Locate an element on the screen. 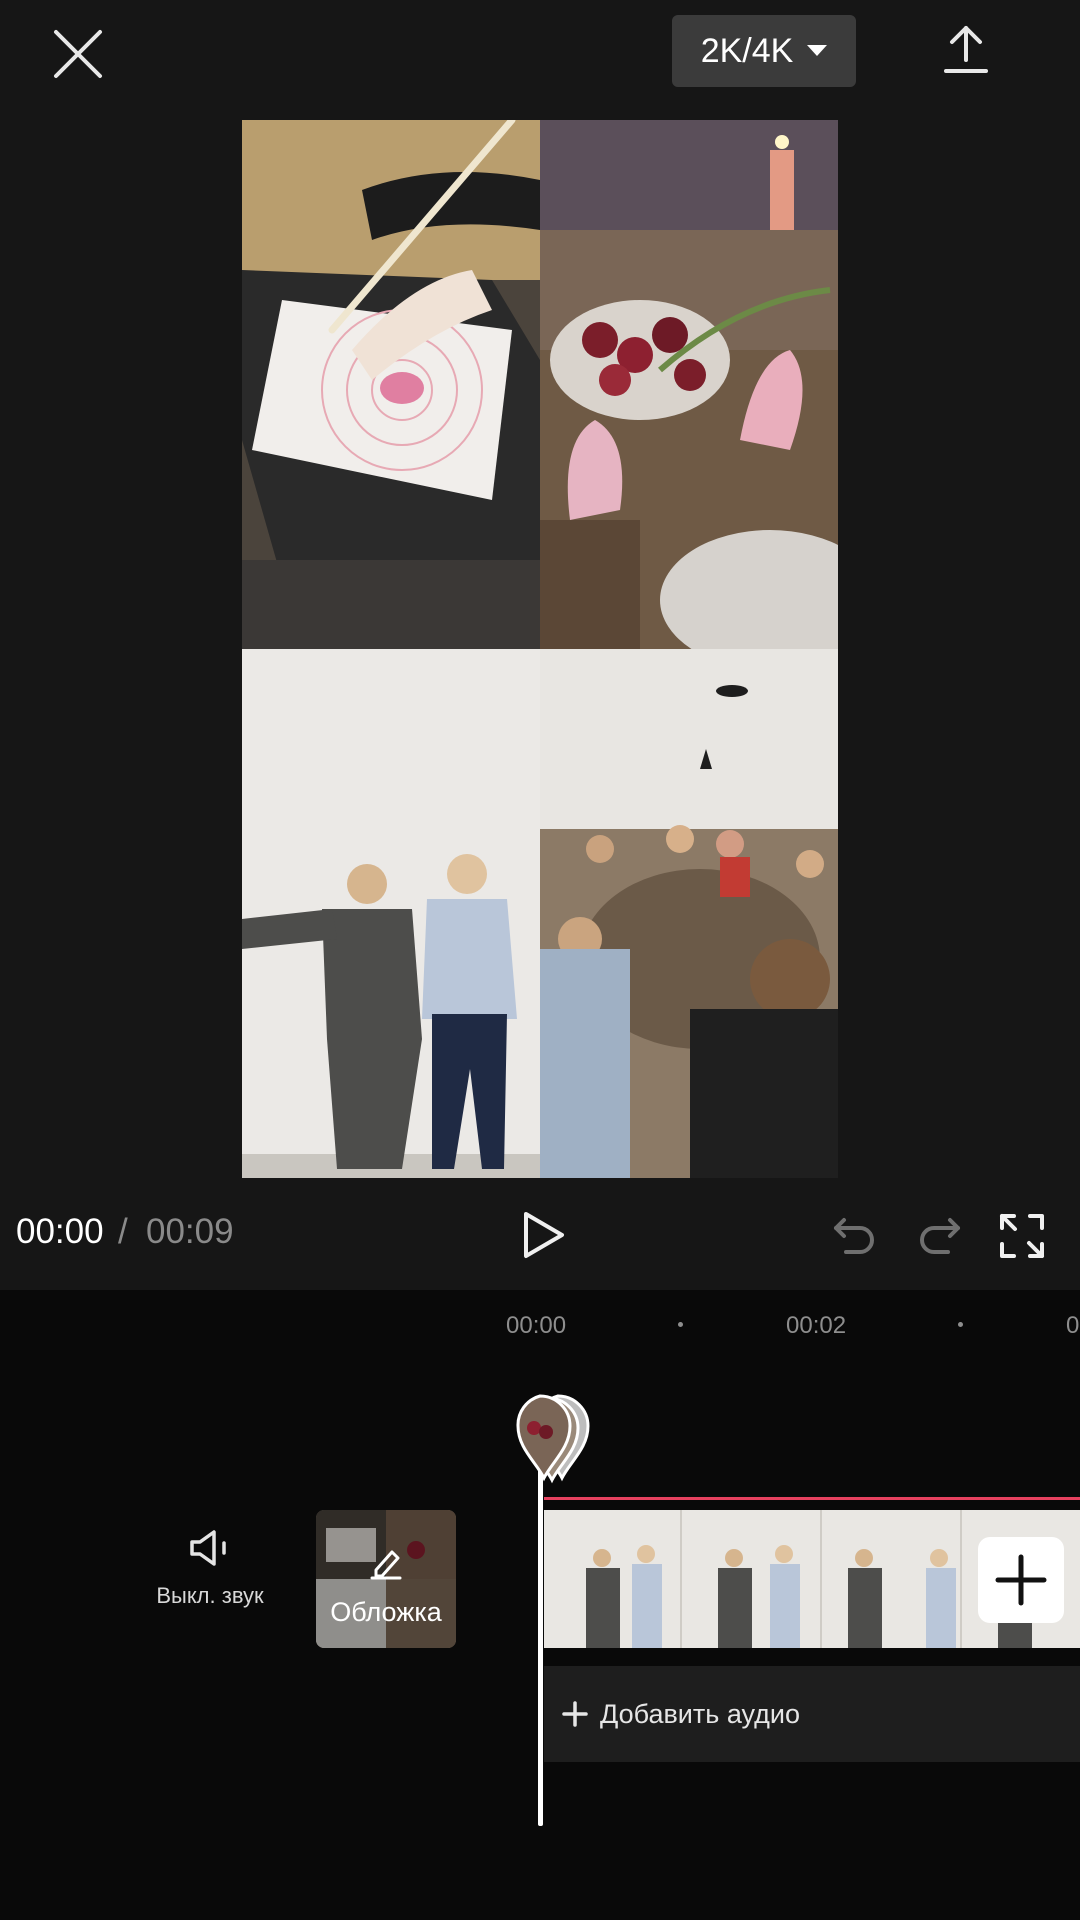 The width and height of the screenshot is (1080, 1920). fullscreen-icon is located at coordinates (1022, 1236).